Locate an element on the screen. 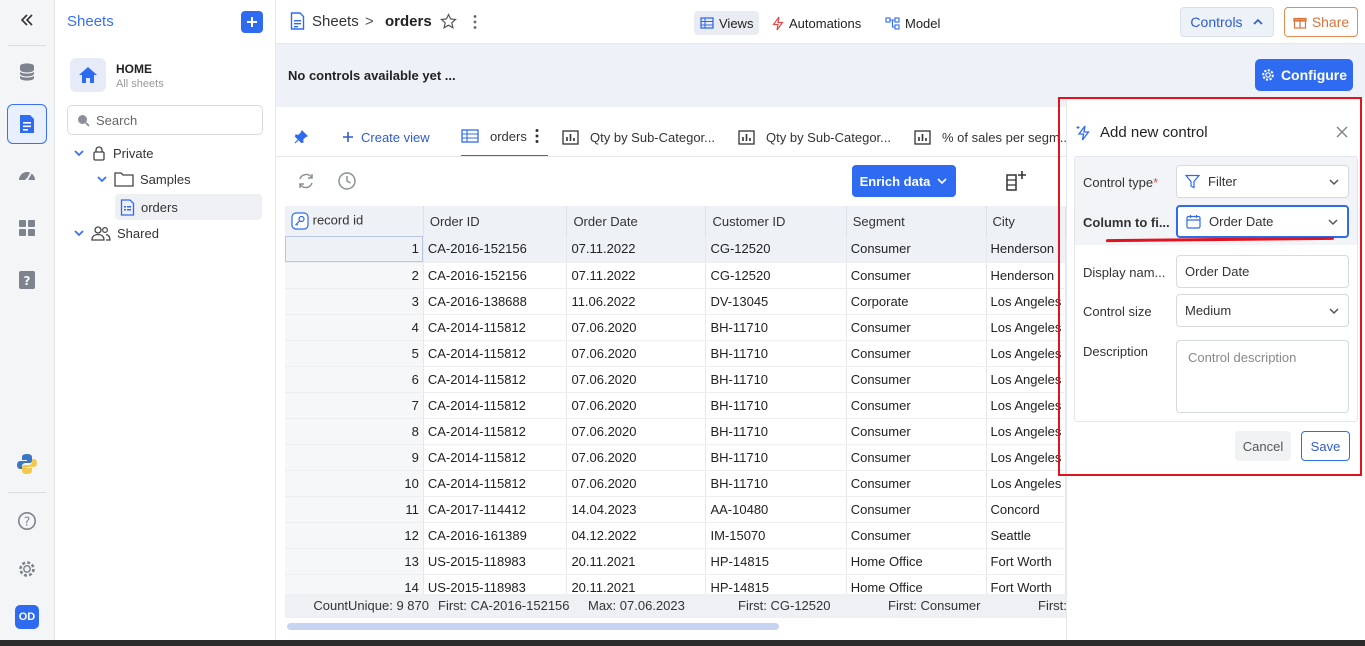 The height and width of the screenshot is (646, 1365). enrich-data-button: Enrich data is located at coordinates (904, 181).